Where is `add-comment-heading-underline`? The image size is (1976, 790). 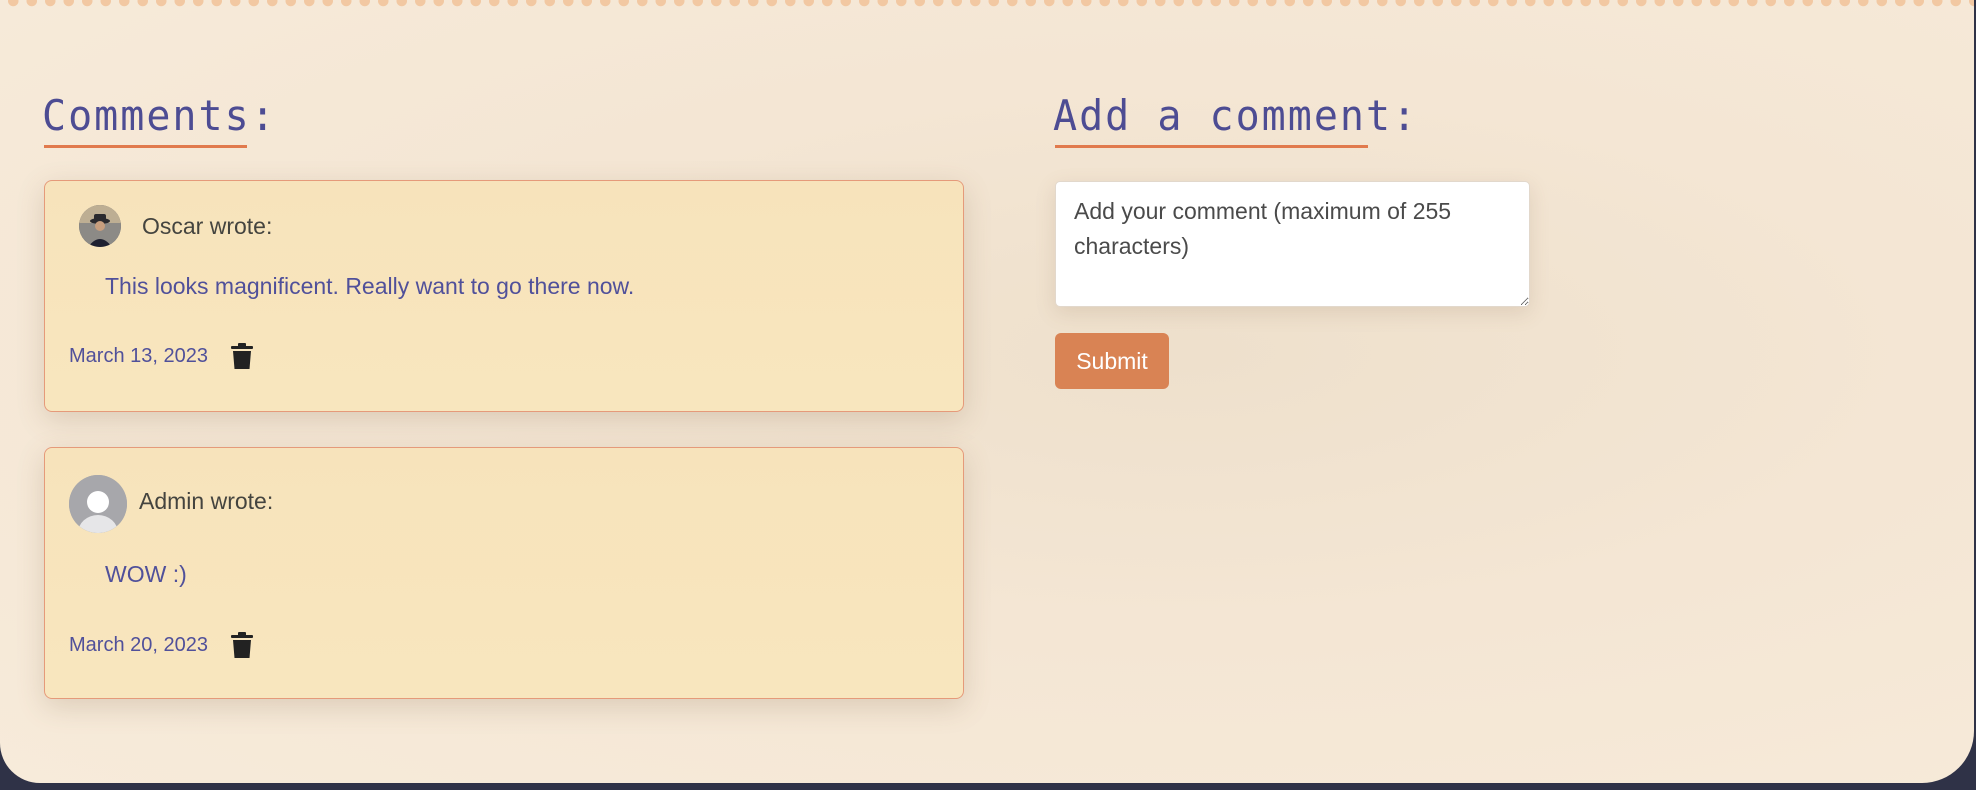 add-comment-heading-underline is located at coordinates (1211, 146).